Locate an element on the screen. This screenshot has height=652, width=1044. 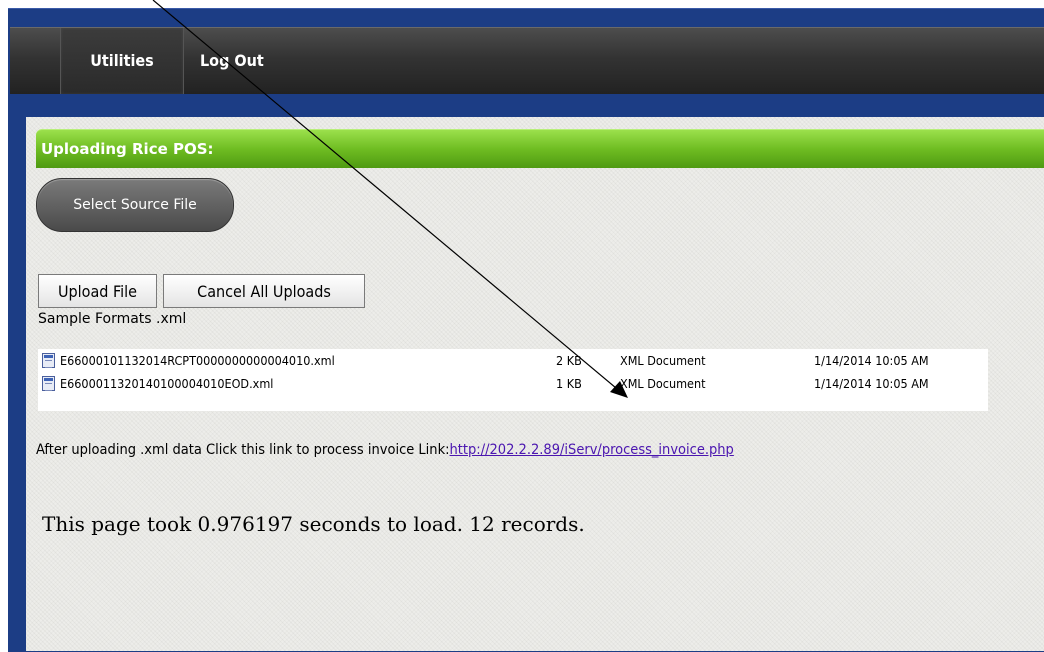
file-name: E6600011320140100004010EOD.xml is located at coordinates (167, 383).